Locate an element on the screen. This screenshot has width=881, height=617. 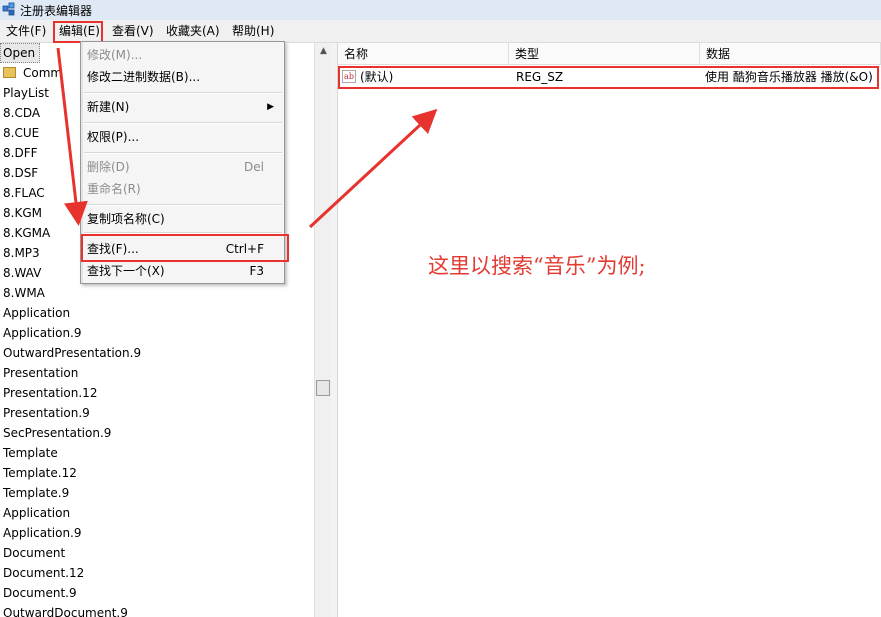
menu-view: 查看(V) is located at coordinates (133, 31).